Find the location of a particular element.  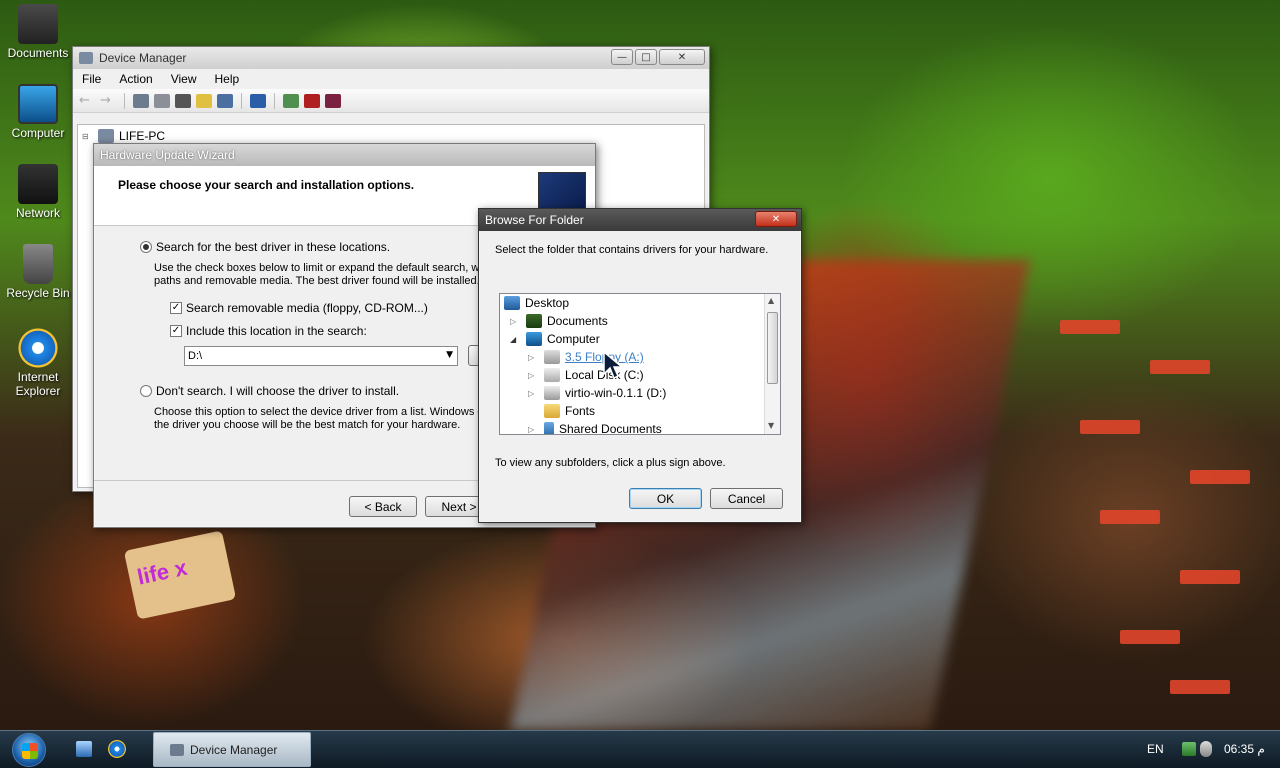

minimize-button: — is located at coordinates (622, 57).